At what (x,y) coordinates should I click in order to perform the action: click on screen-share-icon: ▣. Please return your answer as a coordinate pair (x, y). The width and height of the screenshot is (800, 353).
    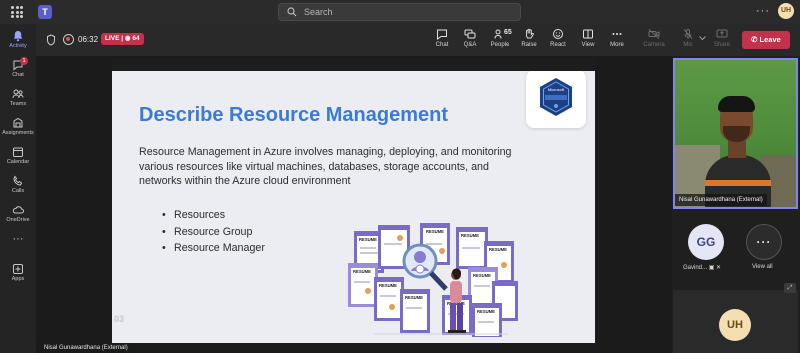
    Looking at the image, I should click on (712, 268).